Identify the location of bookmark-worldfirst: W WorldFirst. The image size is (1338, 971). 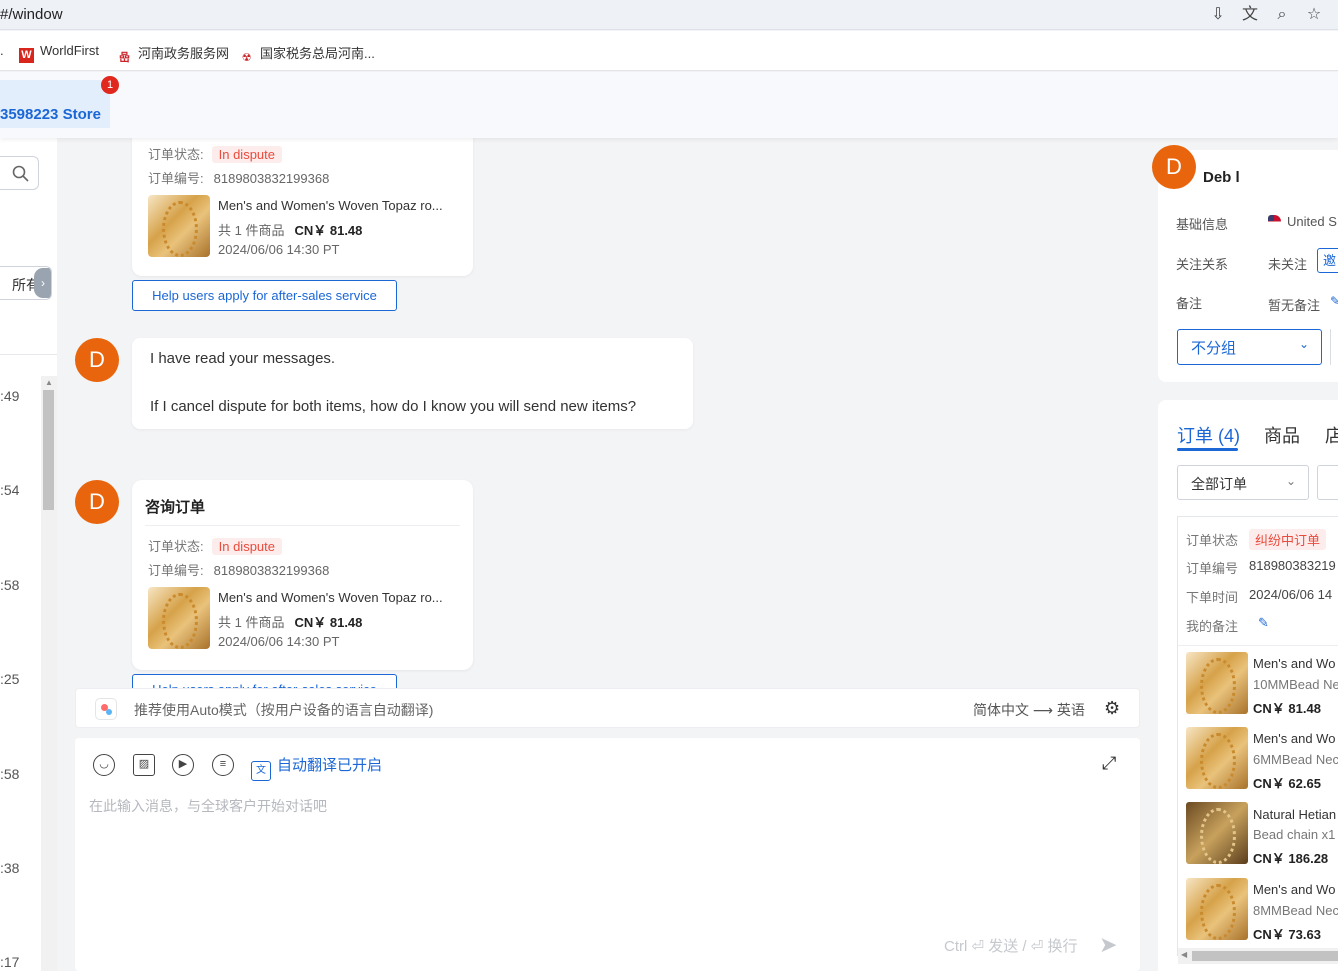
(59, 53).